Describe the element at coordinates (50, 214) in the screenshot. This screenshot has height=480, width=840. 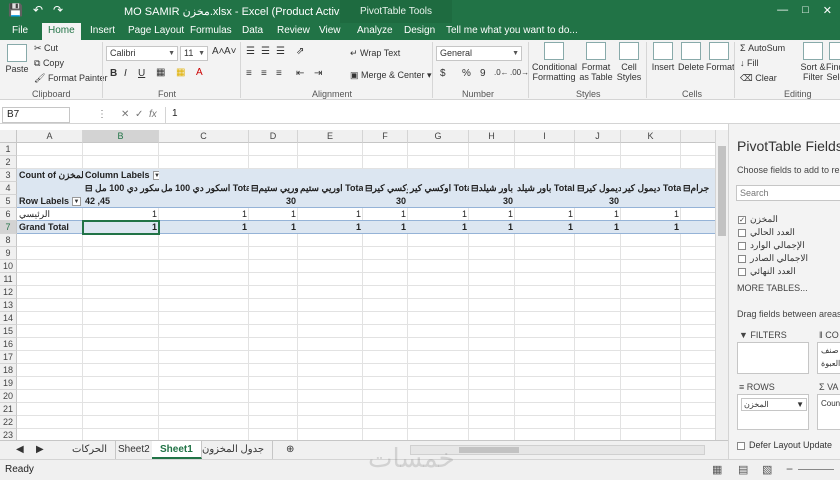
I see `pivot-row-label: الرئيسي` at that location.